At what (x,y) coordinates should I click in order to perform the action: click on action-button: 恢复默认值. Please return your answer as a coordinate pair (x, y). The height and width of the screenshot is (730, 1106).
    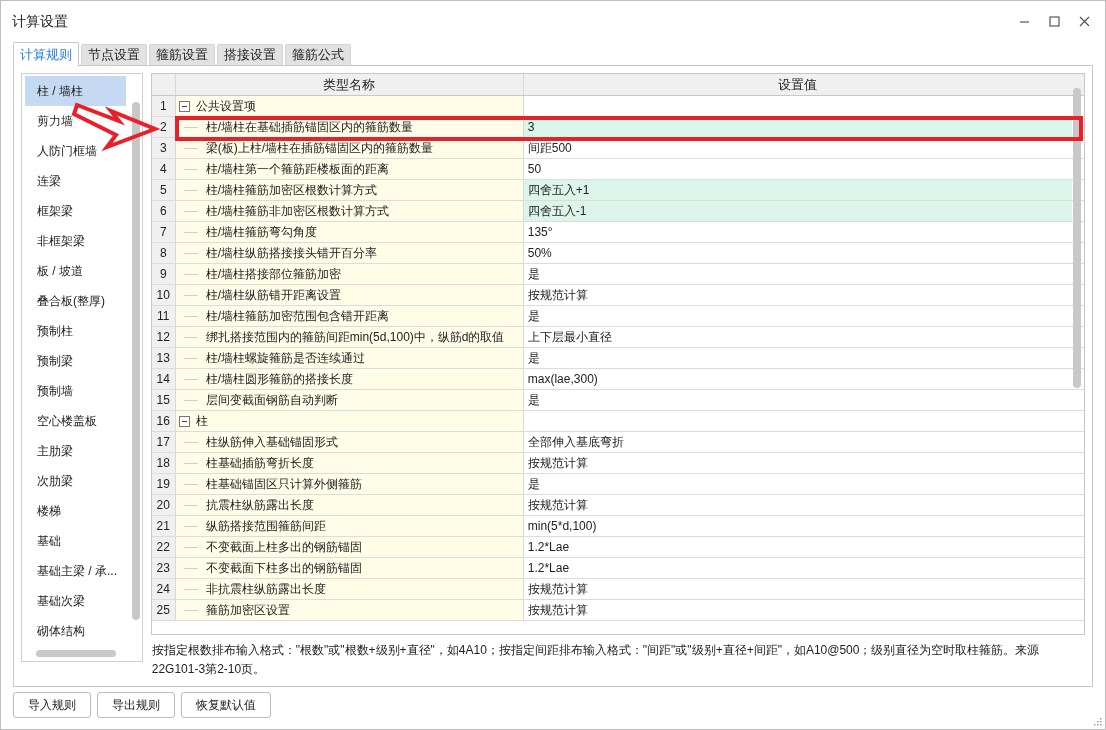
    Looking at the image, I should click on (226, 705).